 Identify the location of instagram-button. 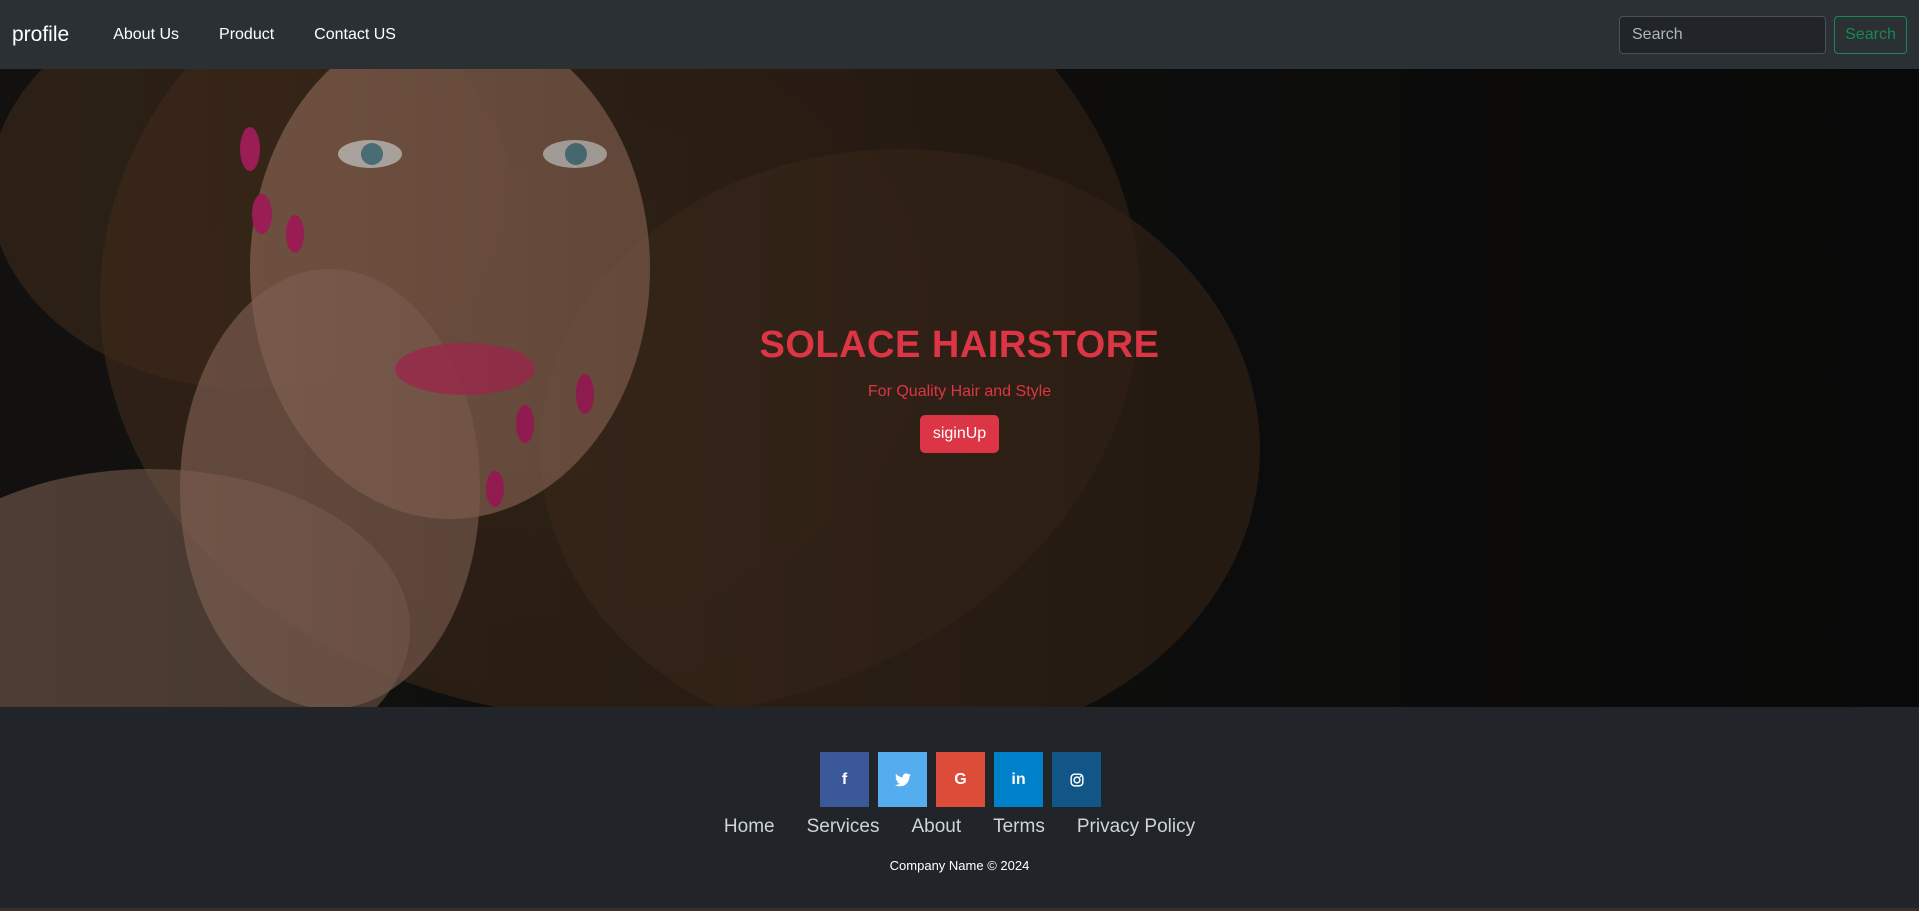
(1076, 779).